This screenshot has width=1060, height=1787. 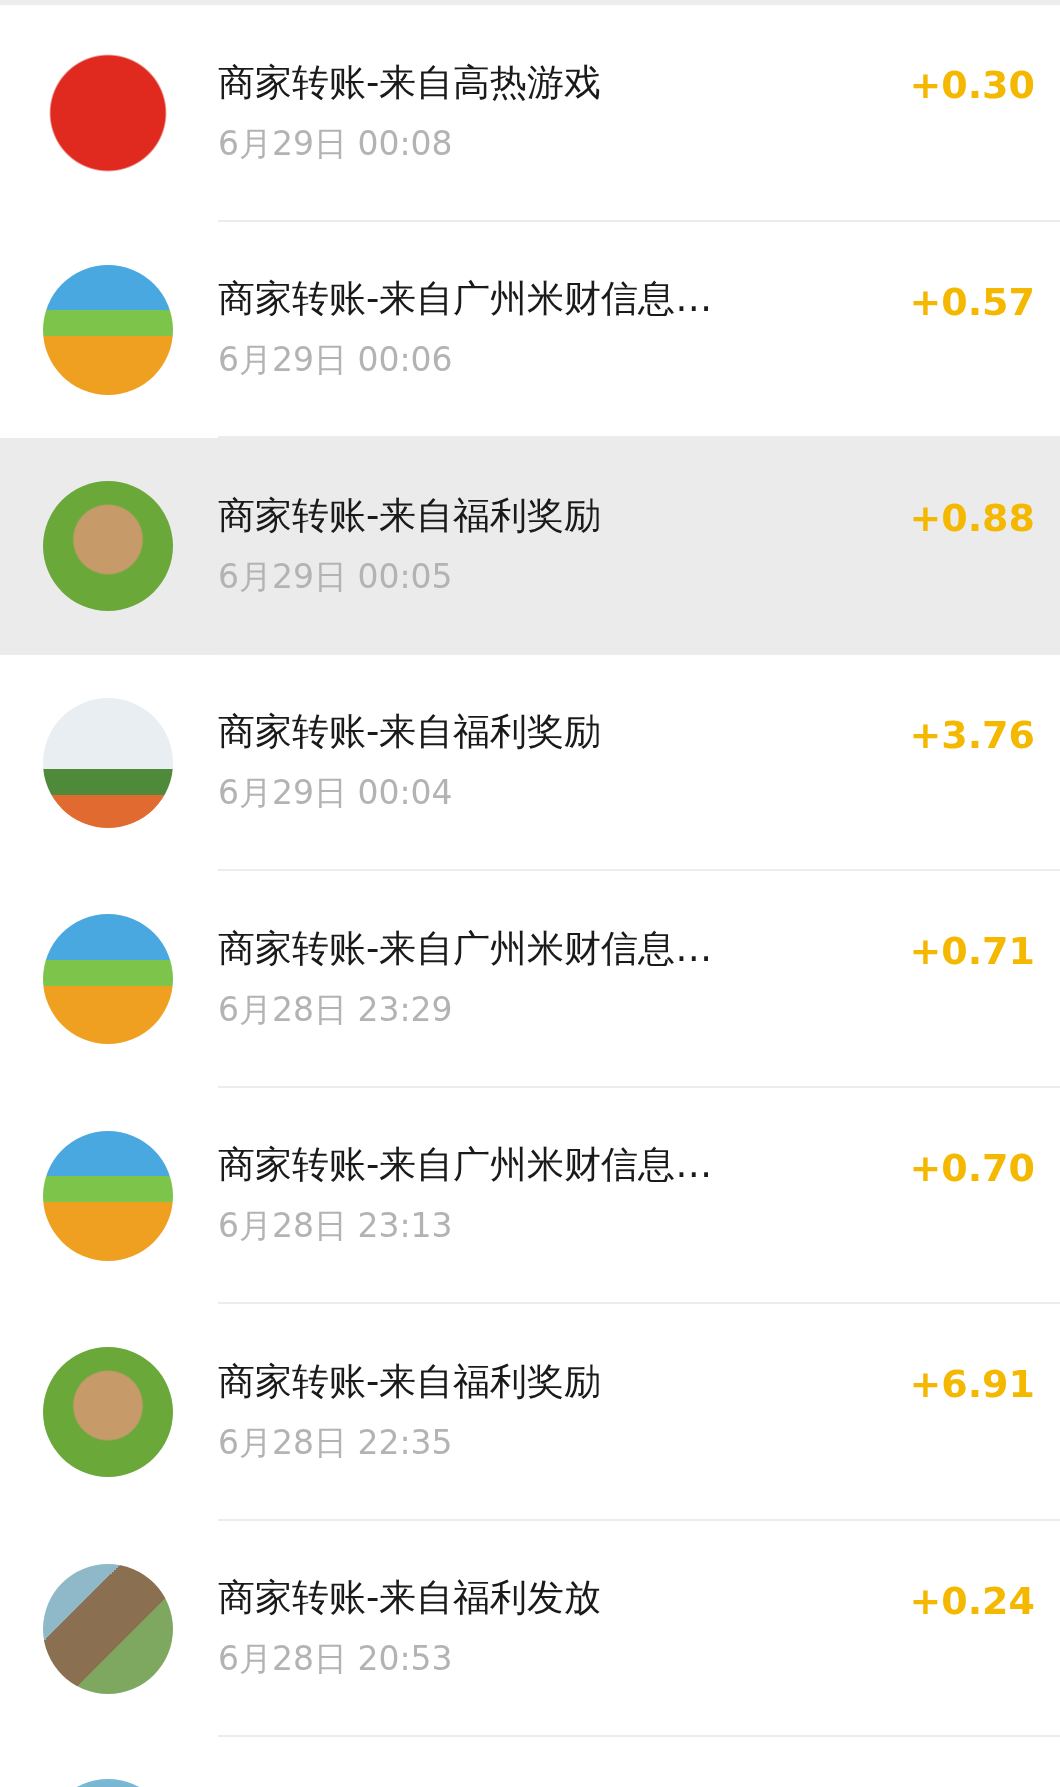 What do you see at coordinates (972, 518) in the screenshot?
I see `transaction-amount: +0.88` at bounding box center [972, 518].